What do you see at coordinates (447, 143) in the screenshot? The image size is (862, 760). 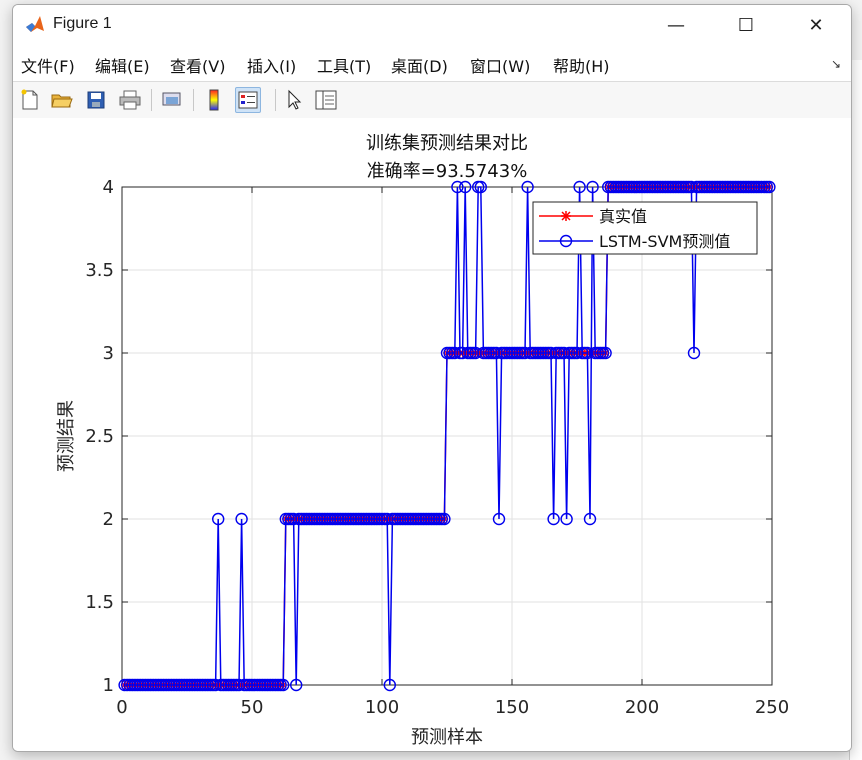 I see `chart-title: 训练集预测结果对比` at bounding box center [447, 143].